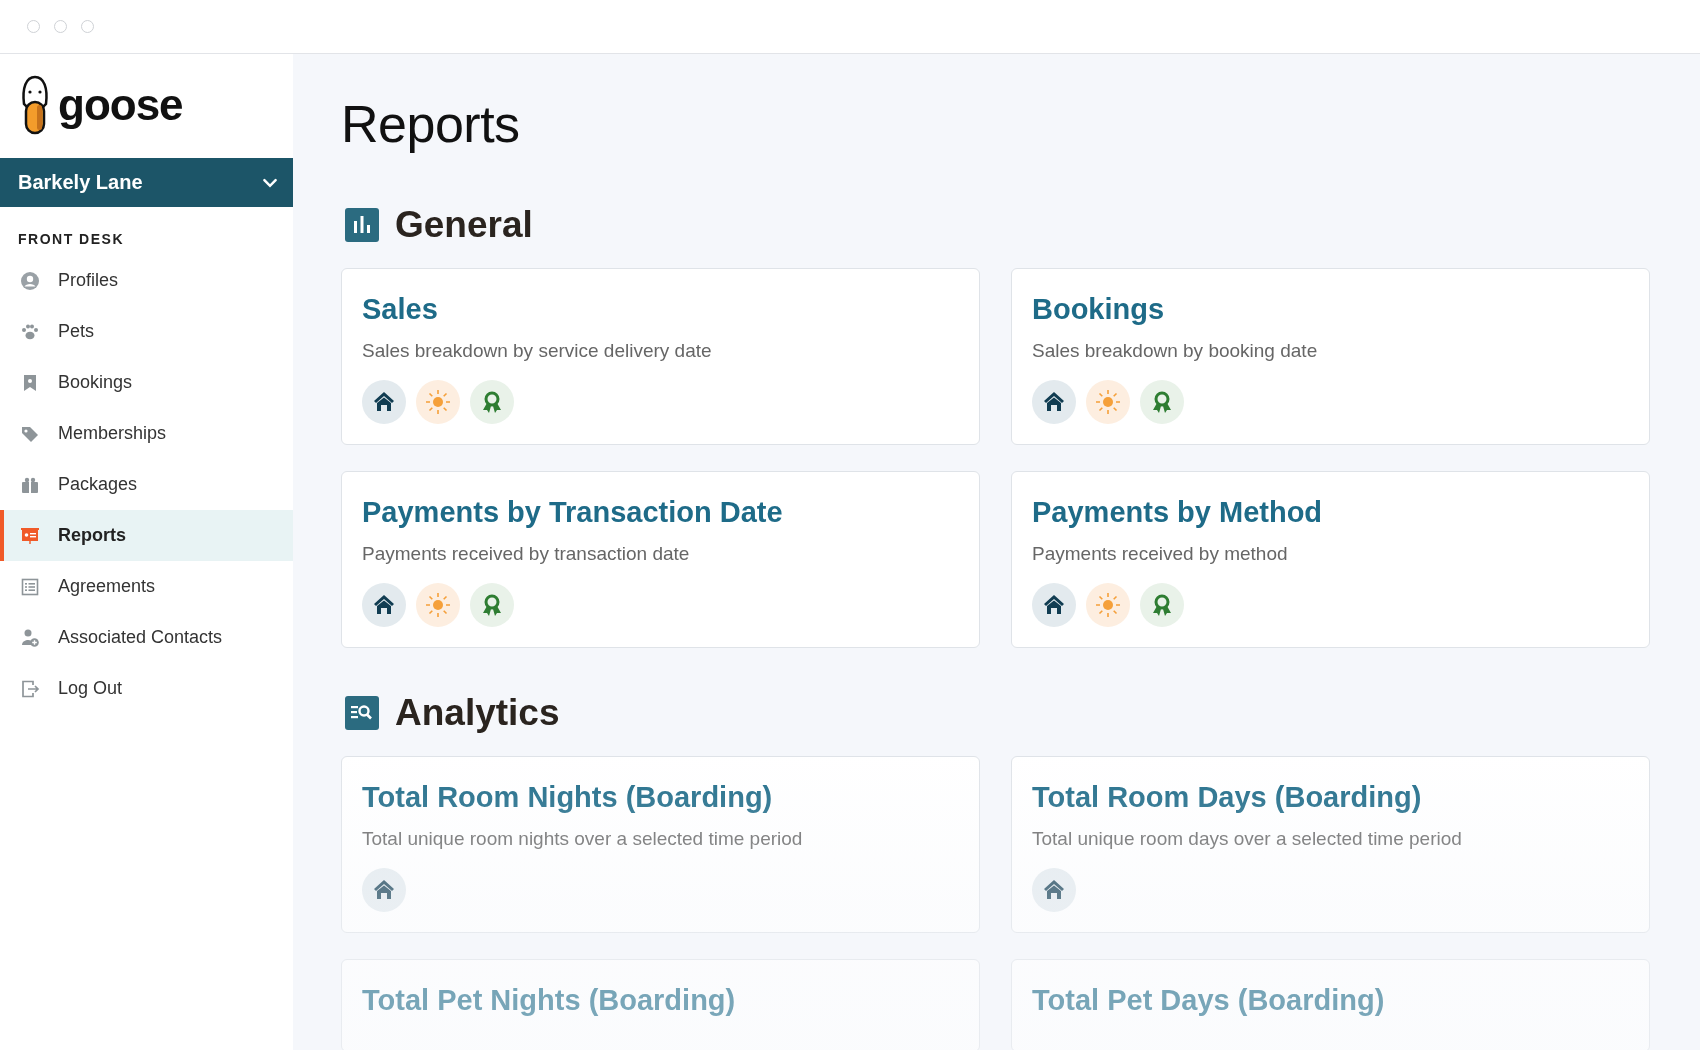  What do you see at coordinates (146, 688) in the screenshot?
I see `sidebar-item: Log Out` at bounding box center [146, 688].